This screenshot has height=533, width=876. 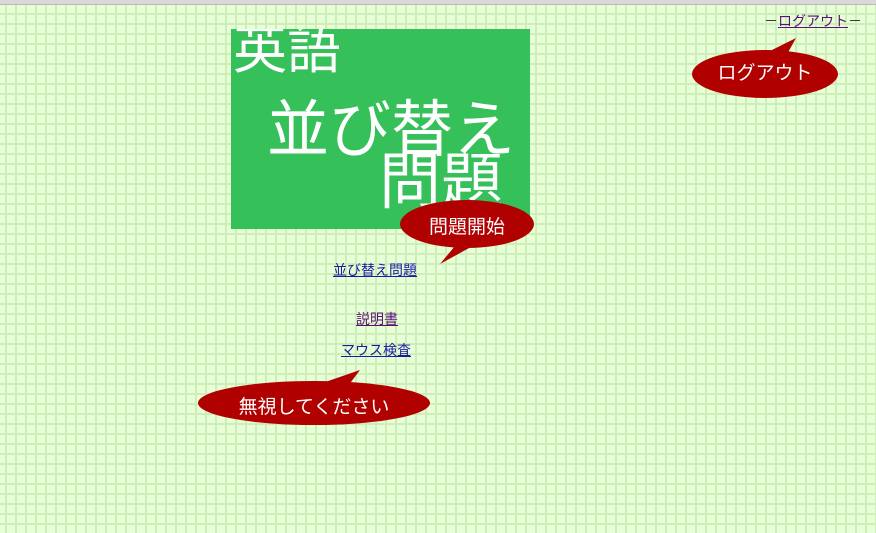 I want to click on callout-start-text: 問題開始, so click(x=466, y=227).